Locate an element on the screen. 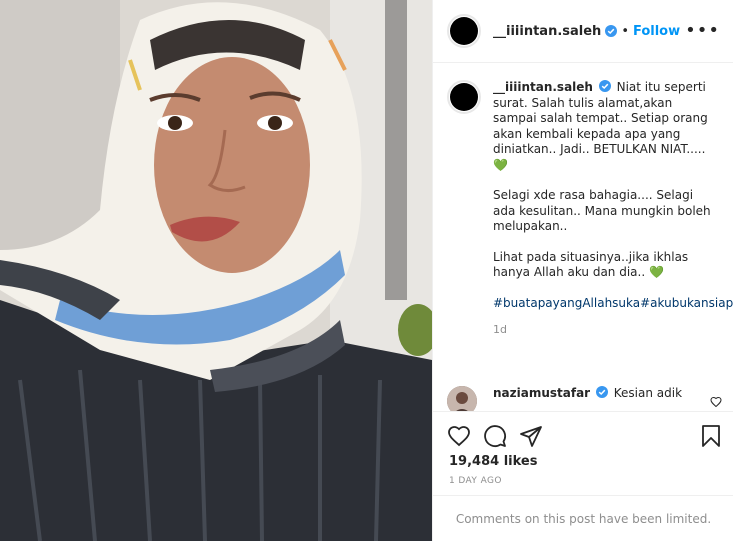 The height and width of the screenshot is (541, 733). post-timestamp: 1 DAY AGO is located at coordinates (475, 481).